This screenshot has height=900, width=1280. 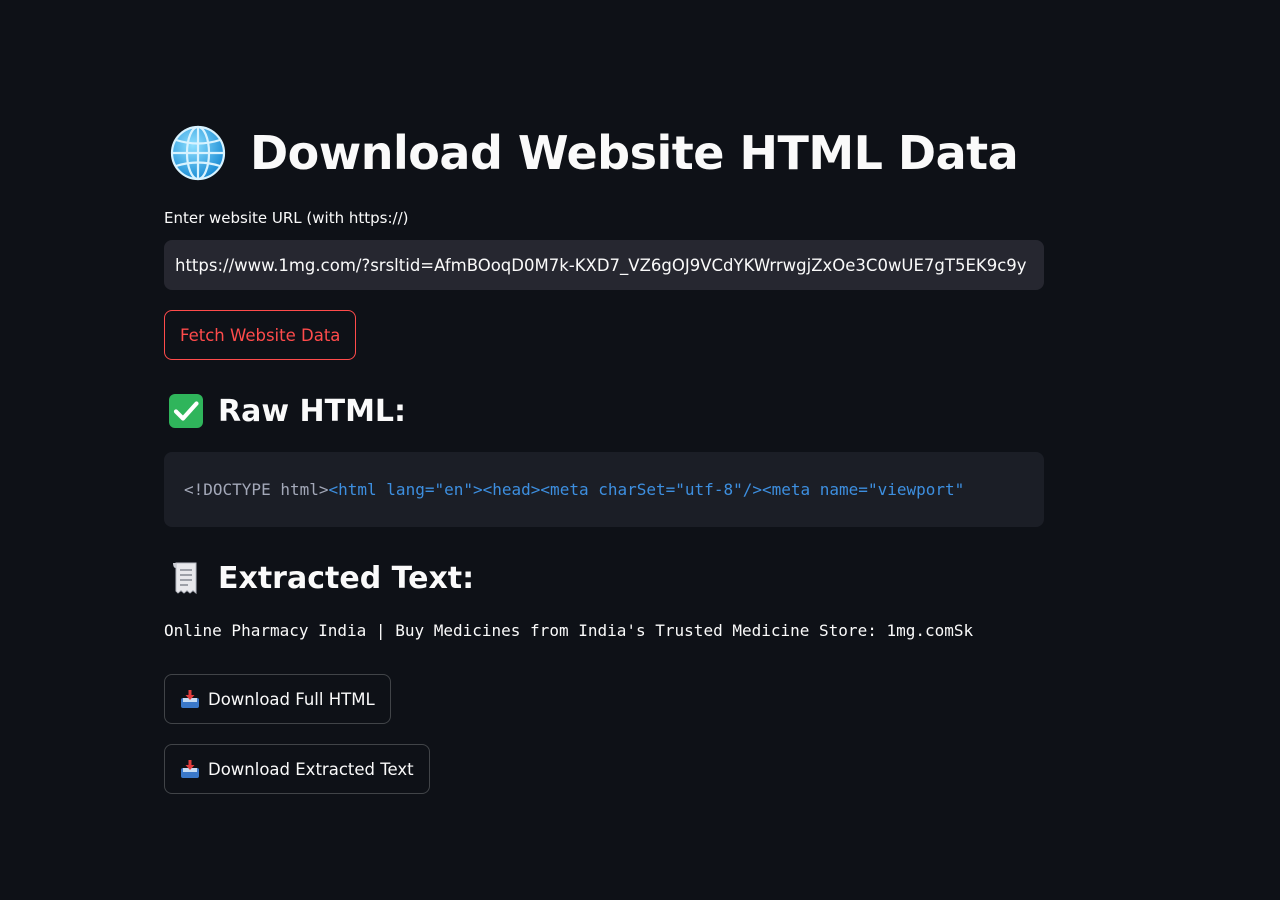 I want to click on extracted-text-heading-text: Extracted Text:, so click(x=346, y=578).